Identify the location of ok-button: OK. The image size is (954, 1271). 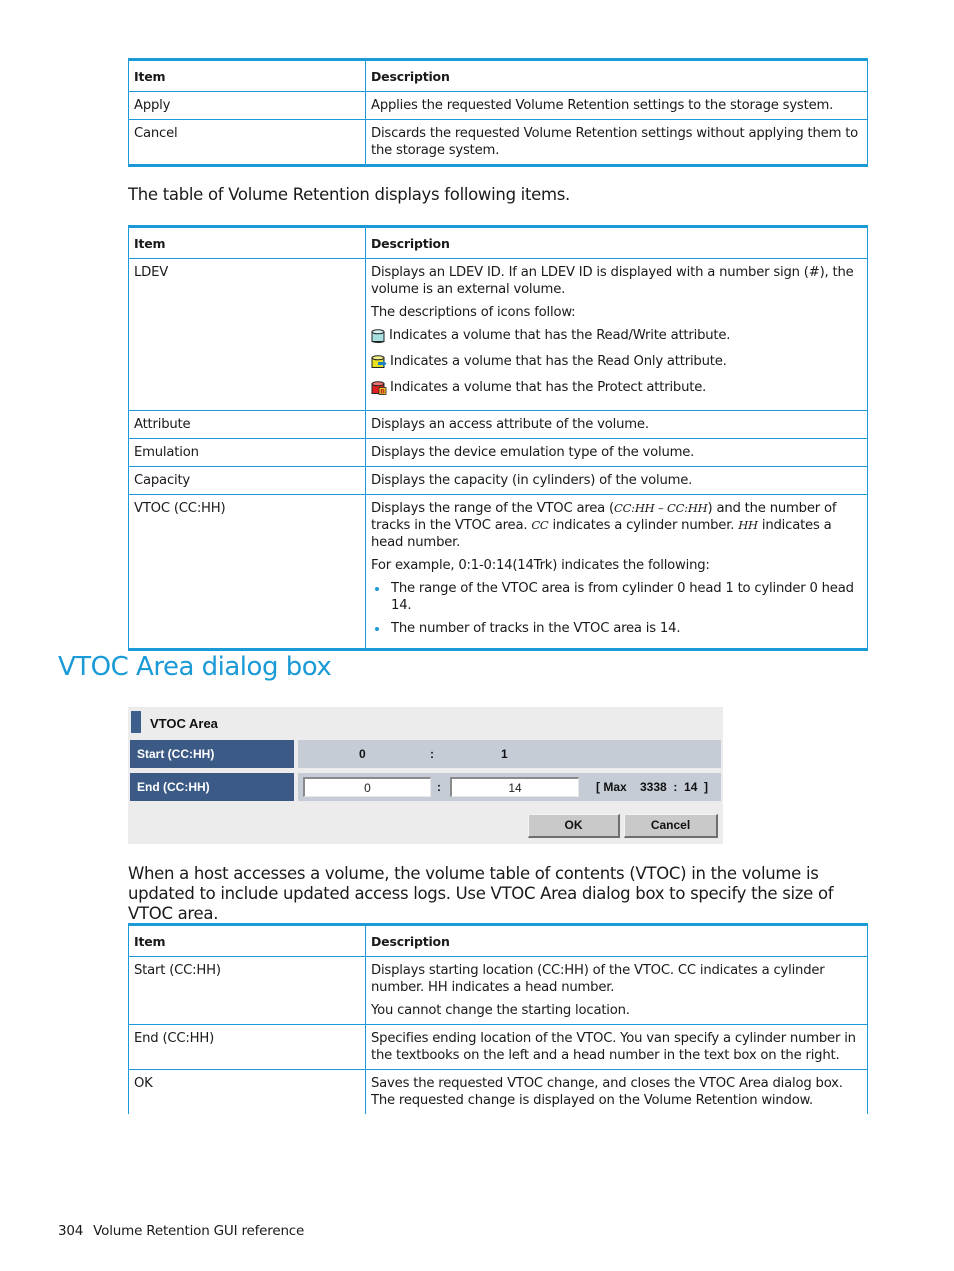
(574, 826).